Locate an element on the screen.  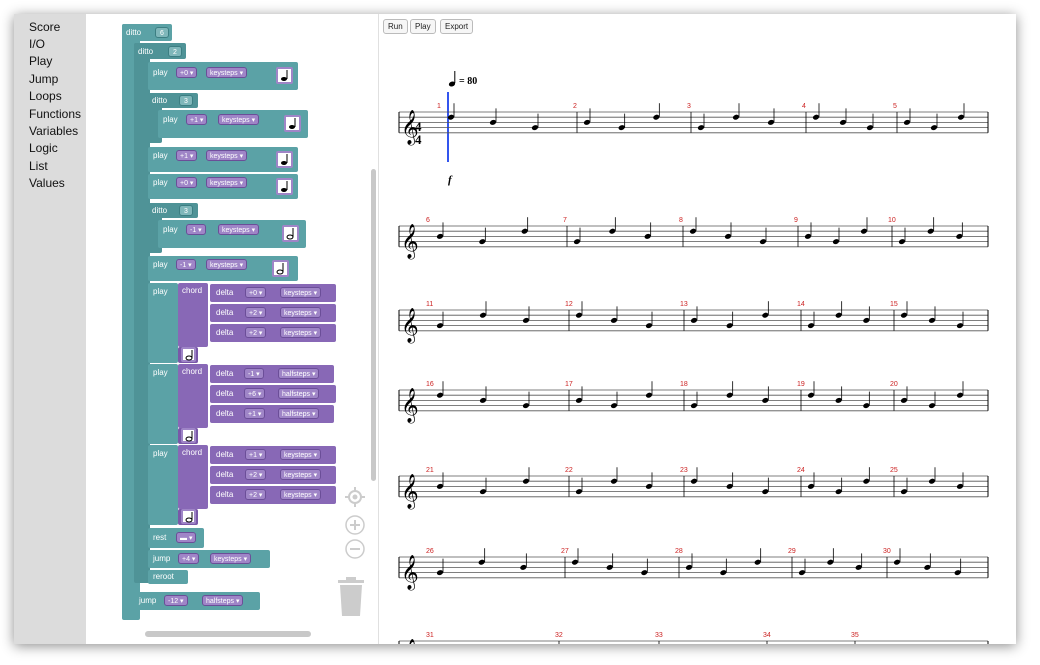
category-variables: Variables is located at coordinates (53, 131).